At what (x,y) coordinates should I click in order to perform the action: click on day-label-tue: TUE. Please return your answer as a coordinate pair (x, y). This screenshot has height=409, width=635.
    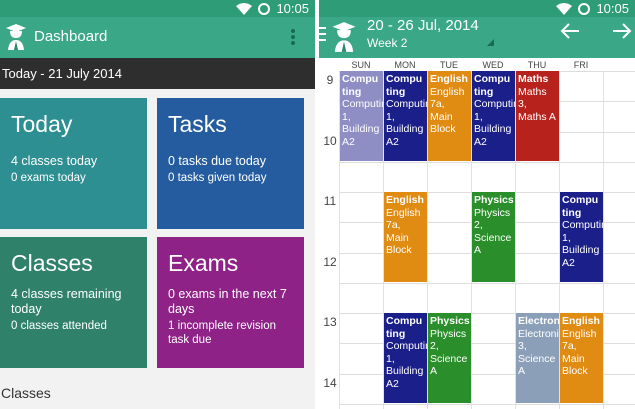
    Looking at the image, I should click on (449, 65).